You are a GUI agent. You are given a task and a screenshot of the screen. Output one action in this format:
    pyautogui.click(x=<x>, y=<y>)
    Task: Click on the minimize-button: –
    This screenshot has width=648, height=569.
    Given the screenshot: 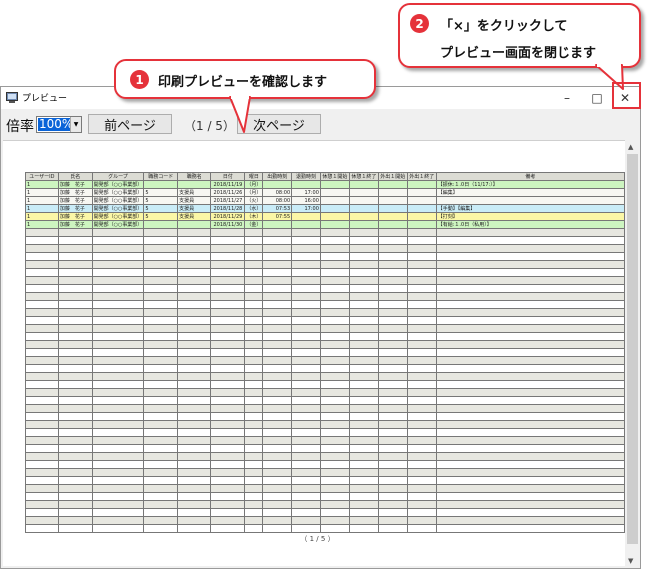 What is the action you would take?
    pyautogui.click(x=567, y=98)
    